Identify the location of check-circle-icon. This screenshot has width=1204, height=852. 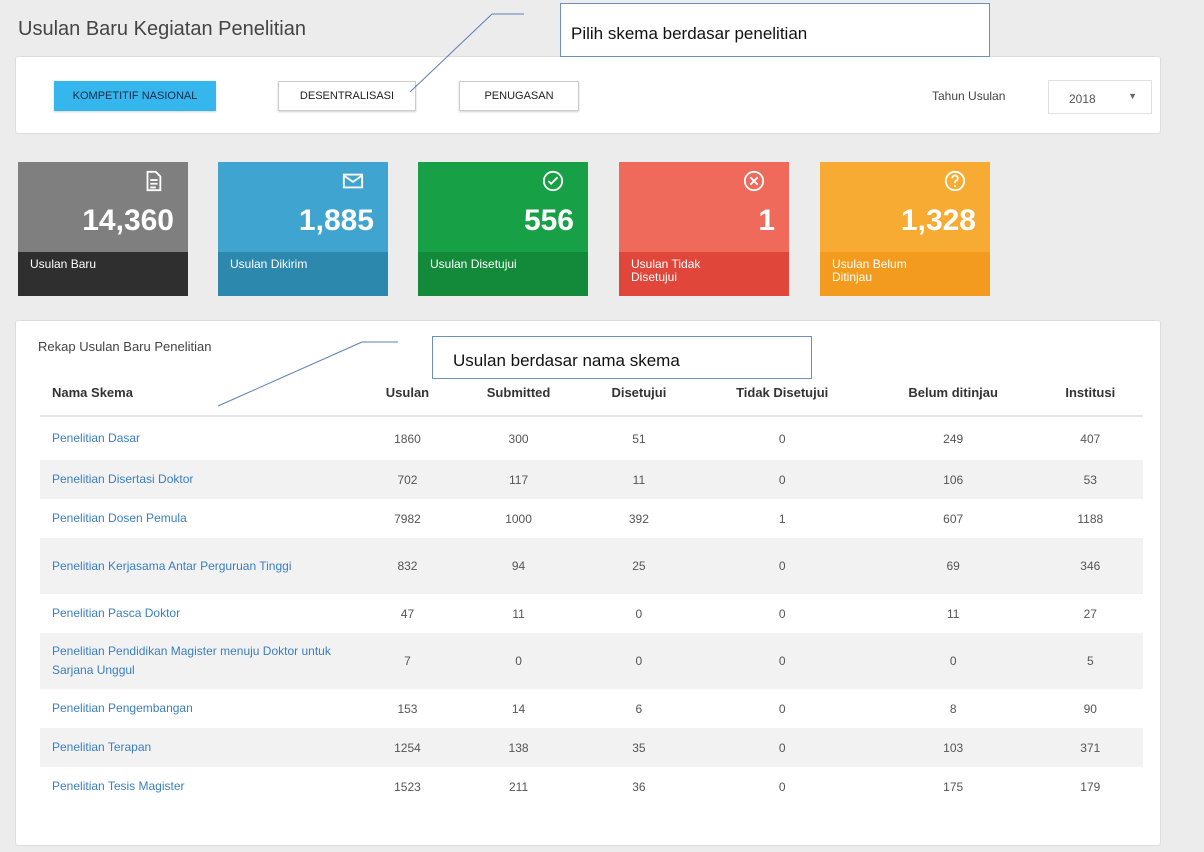
(553, 181).